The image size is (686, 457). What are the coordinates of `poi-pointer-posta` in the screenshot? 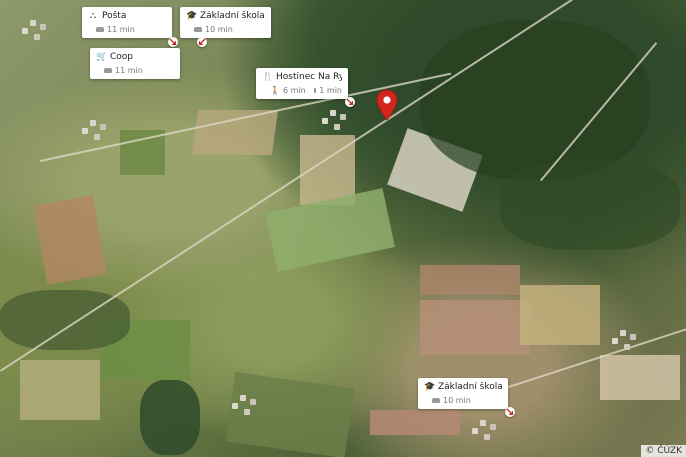 It's located at (173, 42).